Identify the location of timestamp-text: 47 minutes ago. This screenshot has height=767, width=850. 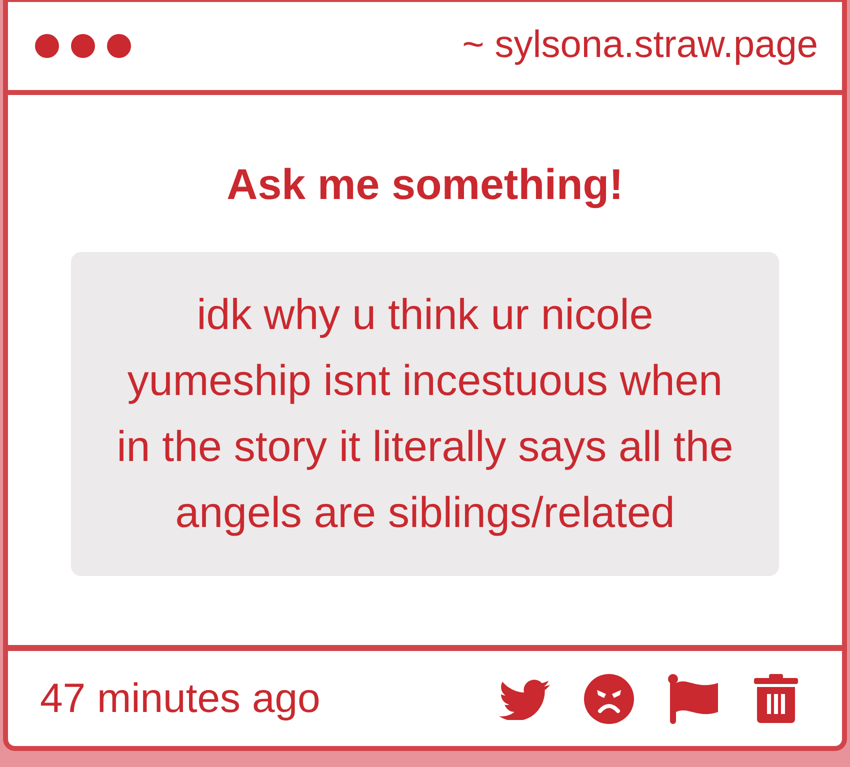
(180, 698).